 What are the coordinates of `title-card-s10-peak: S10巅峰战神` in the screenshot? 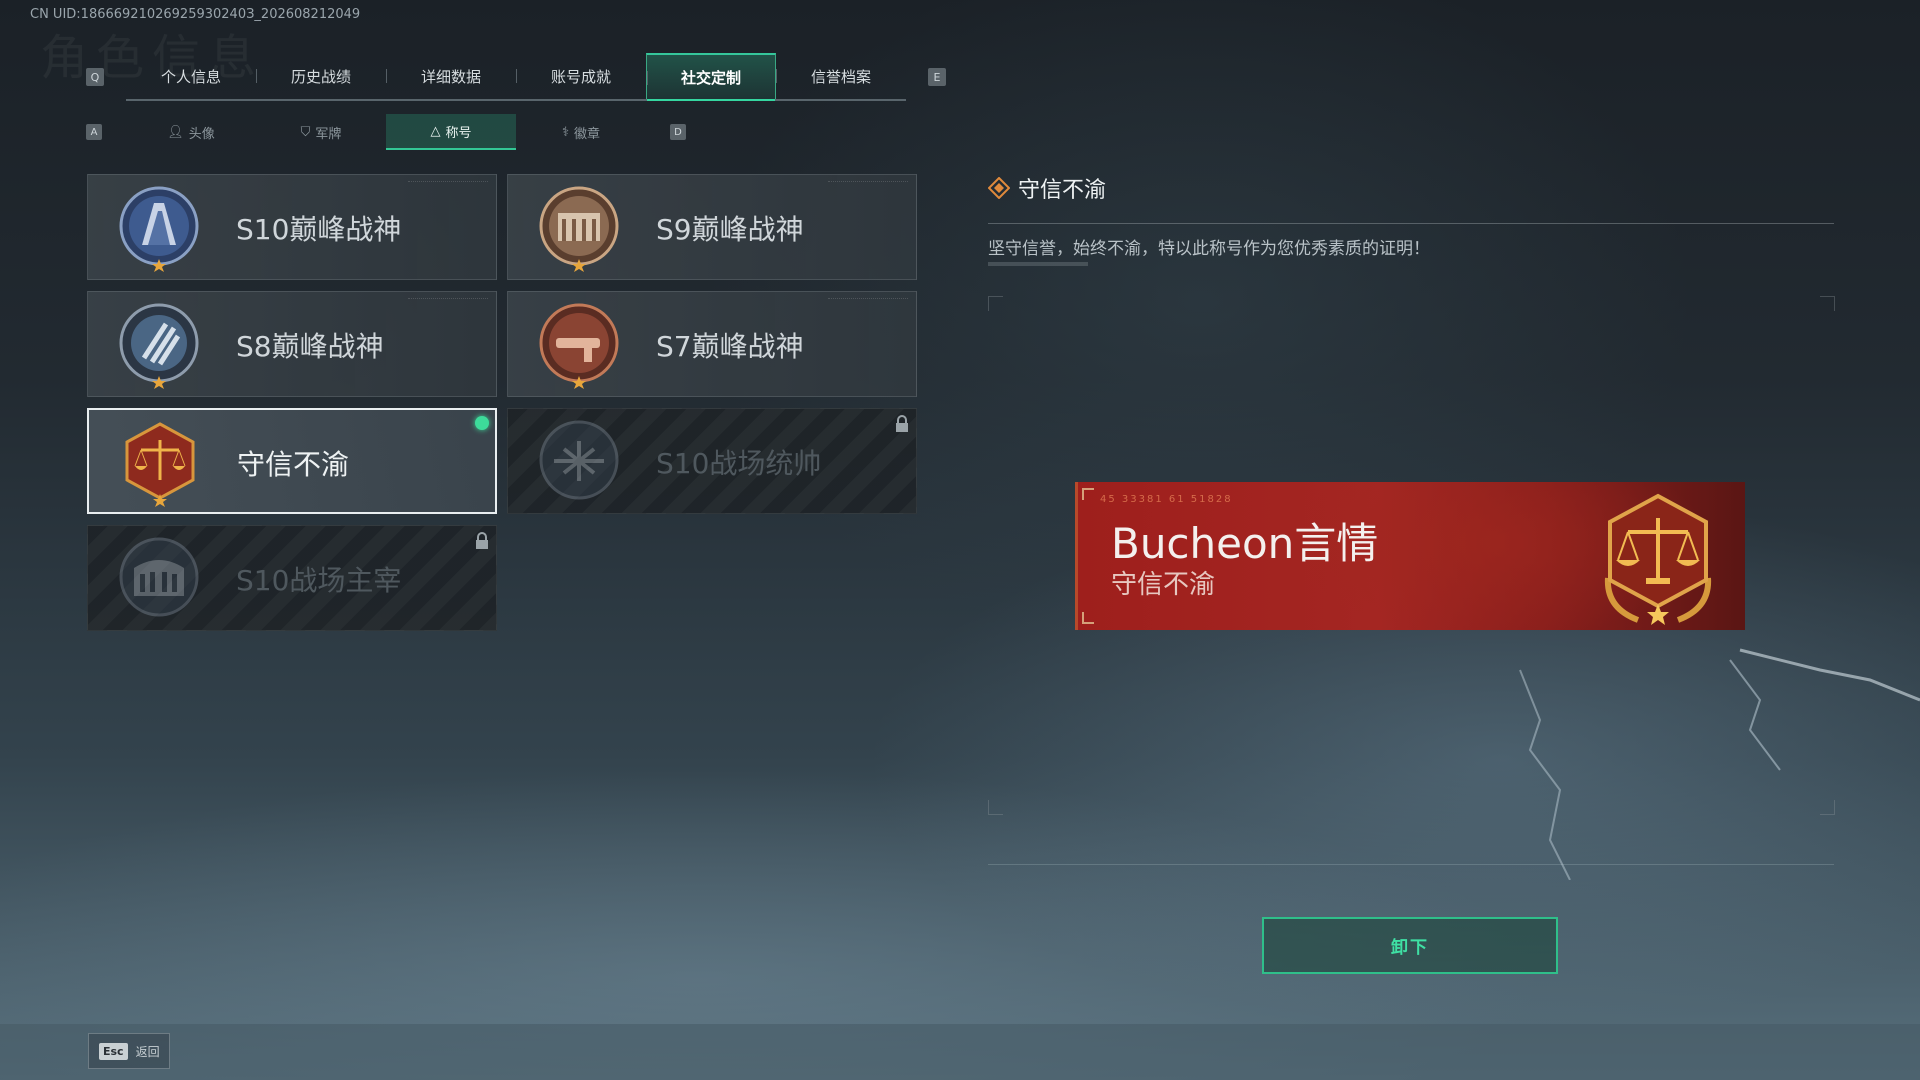 It's located at (292, 227).